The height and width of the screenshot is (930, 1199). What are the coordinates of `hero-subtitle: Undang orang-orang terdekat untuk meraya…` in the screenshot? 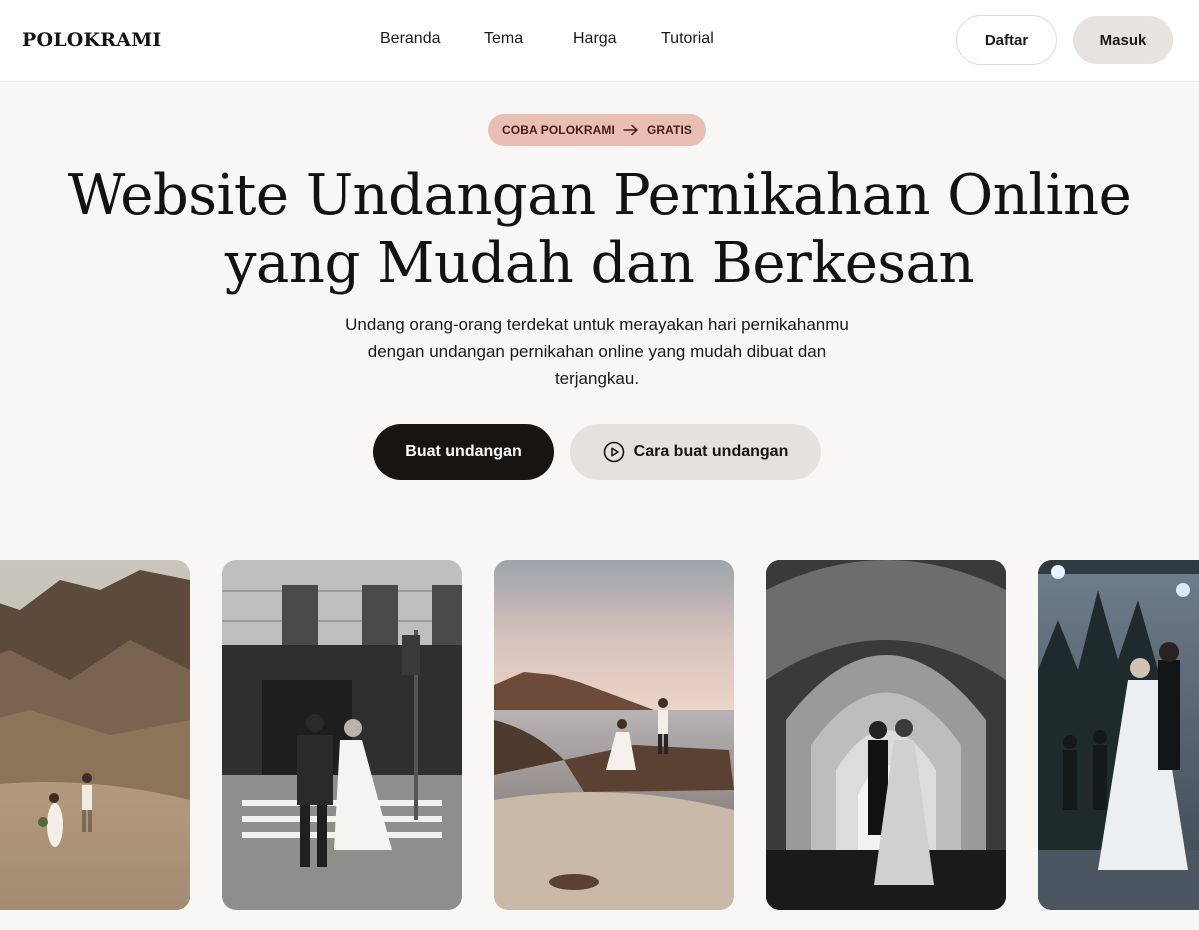 It's located at (597, 351).